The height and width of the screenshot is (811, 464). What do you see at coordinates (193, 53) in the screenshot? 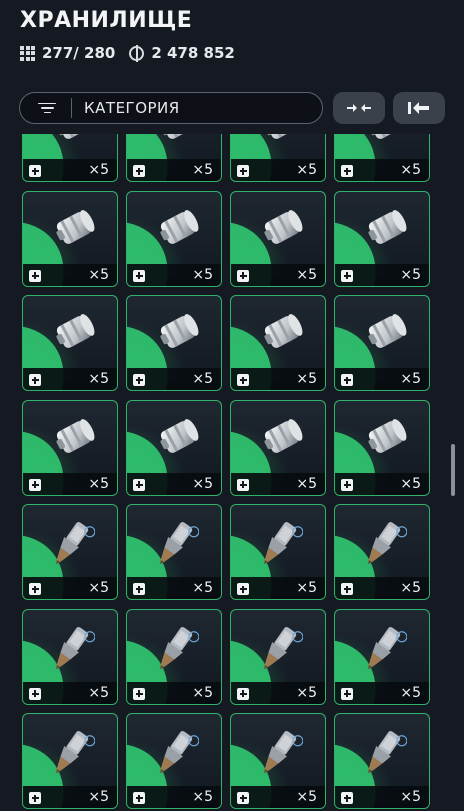
I see `currency-value: 2 478 852` at bounding box center [193, 53].